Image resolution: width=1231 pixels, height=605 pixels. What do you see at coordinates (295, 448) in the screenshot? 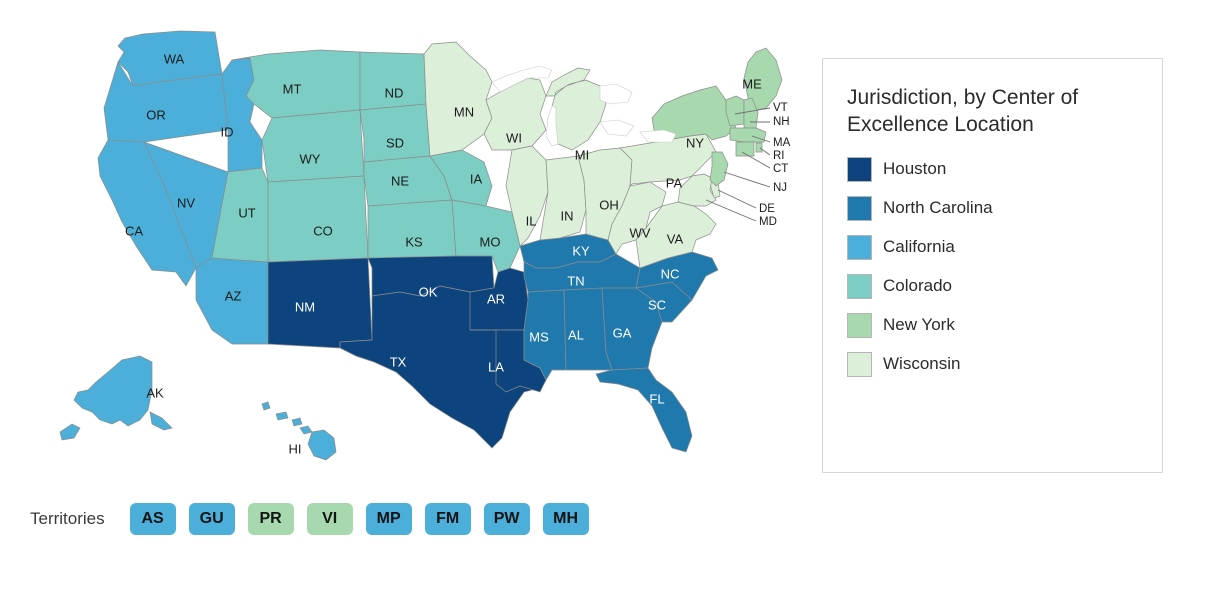
I see `state-label-HI: HI` at bounding box center [295, 448].